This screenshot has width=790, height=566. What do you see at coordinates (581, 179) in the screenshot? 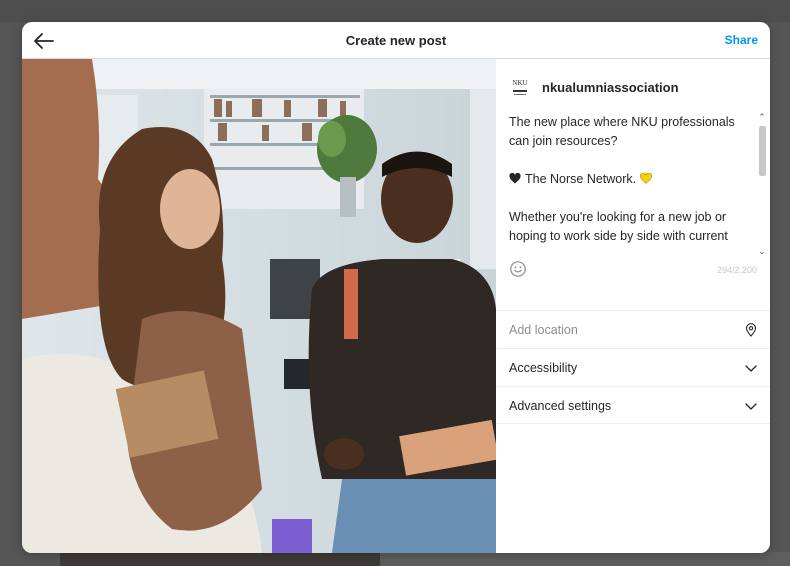
I see `caption-network-name: The Norse Network.` at bounding box center [581, 179].